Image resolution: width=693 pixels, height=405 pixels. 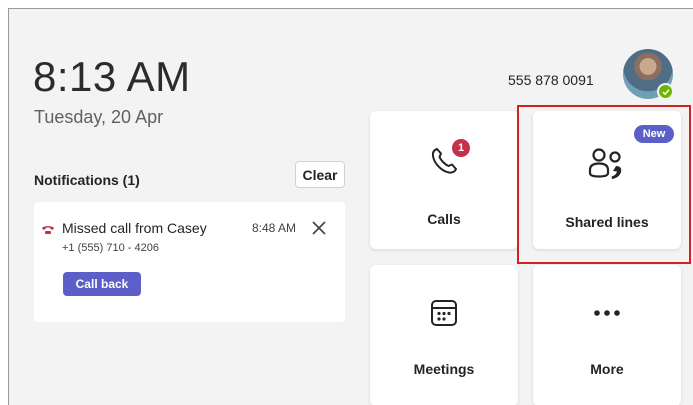 I want to click on clear-notifications-button: Clear, so click(x=320, y=174).